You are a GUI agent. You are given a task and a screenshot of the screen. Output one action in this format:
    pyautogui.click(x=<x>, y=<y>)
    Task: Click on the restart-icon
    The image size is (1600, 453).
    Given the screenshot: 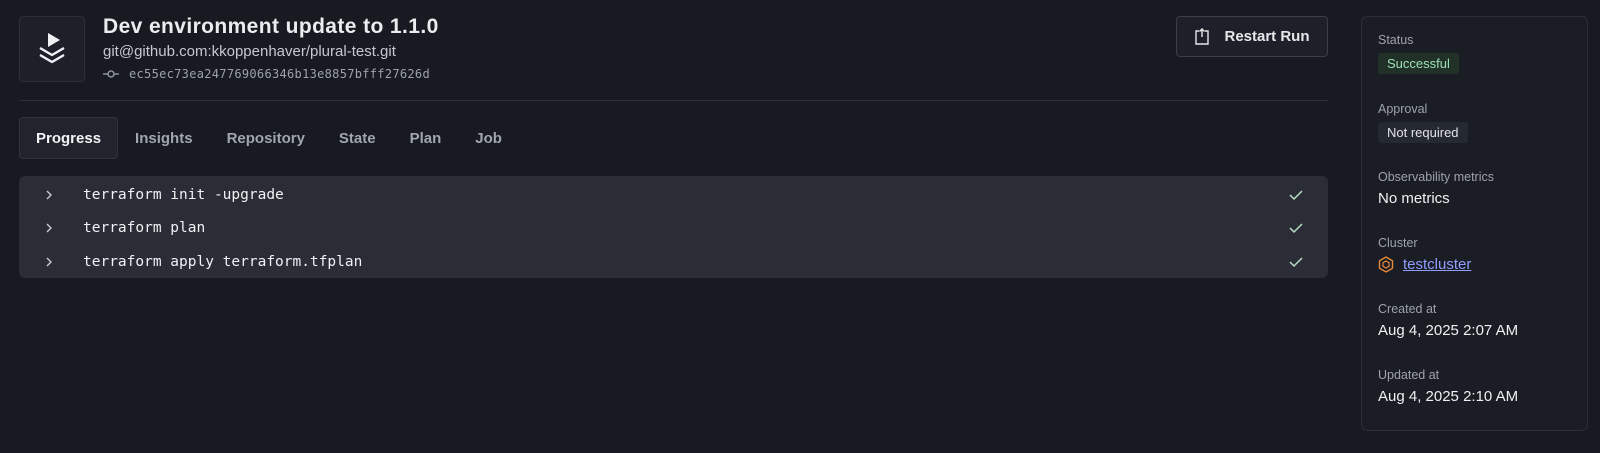 What is the action you would take?
    pyautogui.click(x=1202, y=36)
    